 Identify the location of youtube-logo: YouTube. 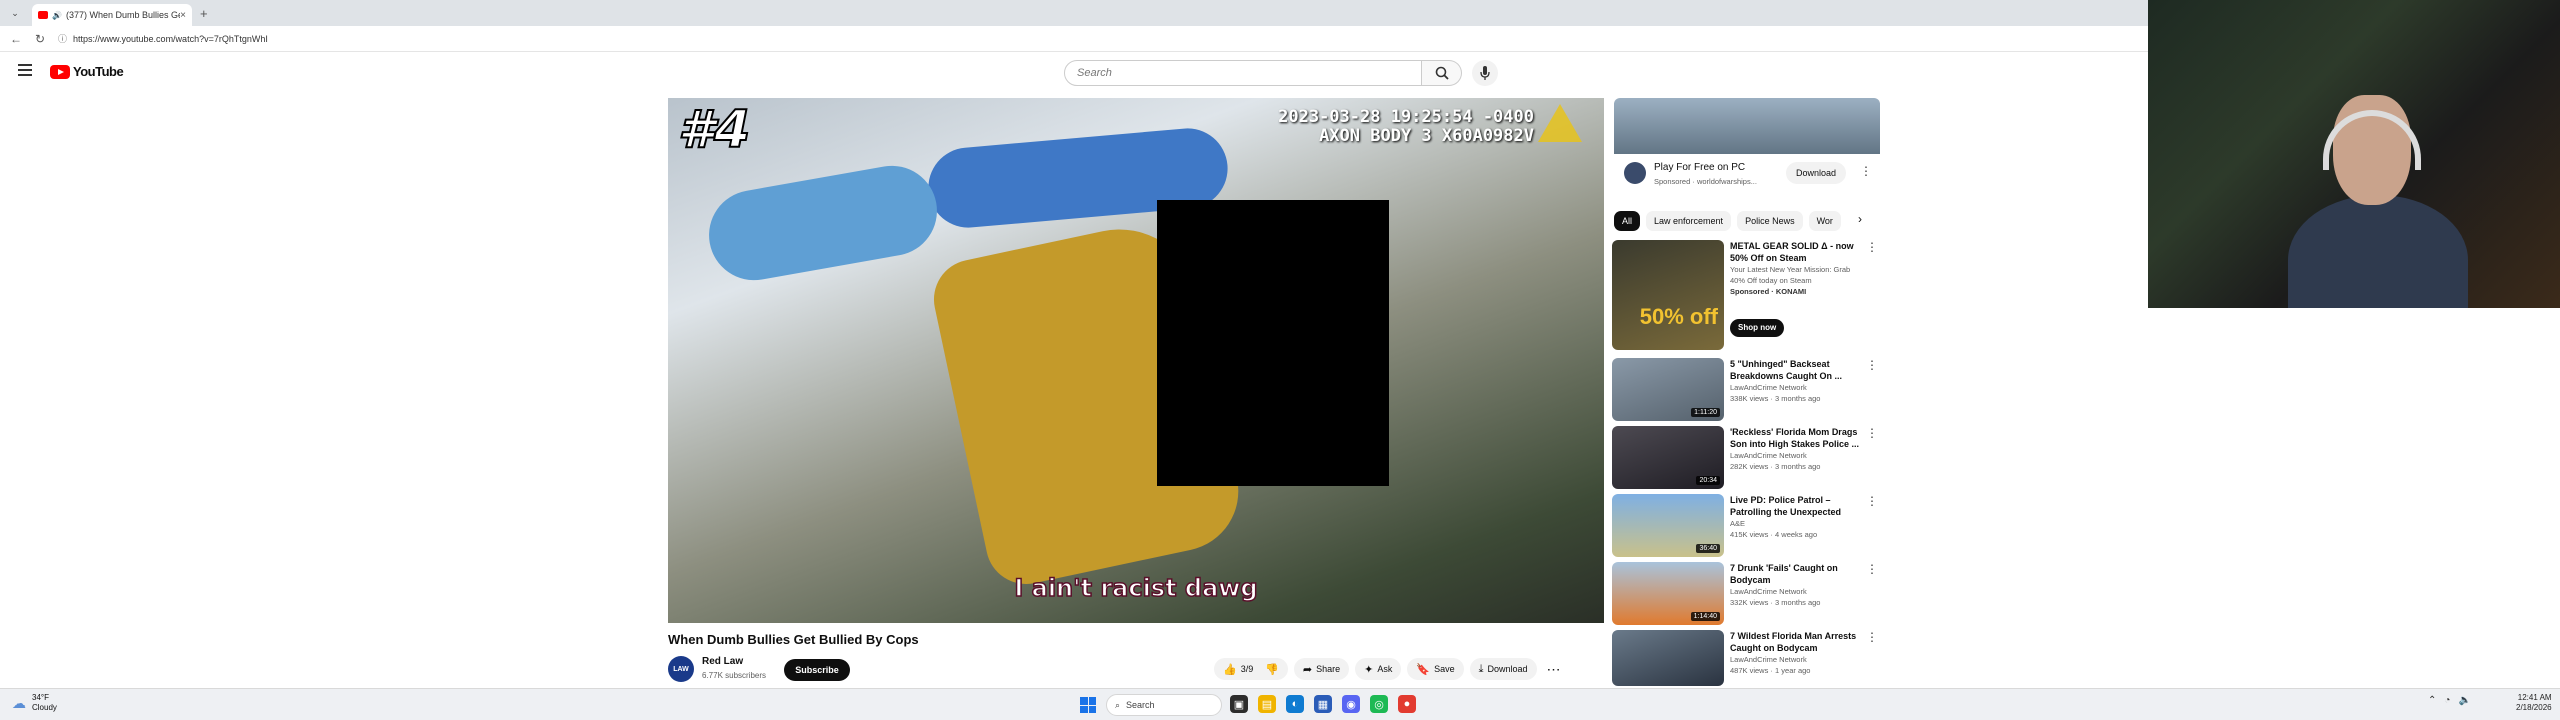
(87, 71).